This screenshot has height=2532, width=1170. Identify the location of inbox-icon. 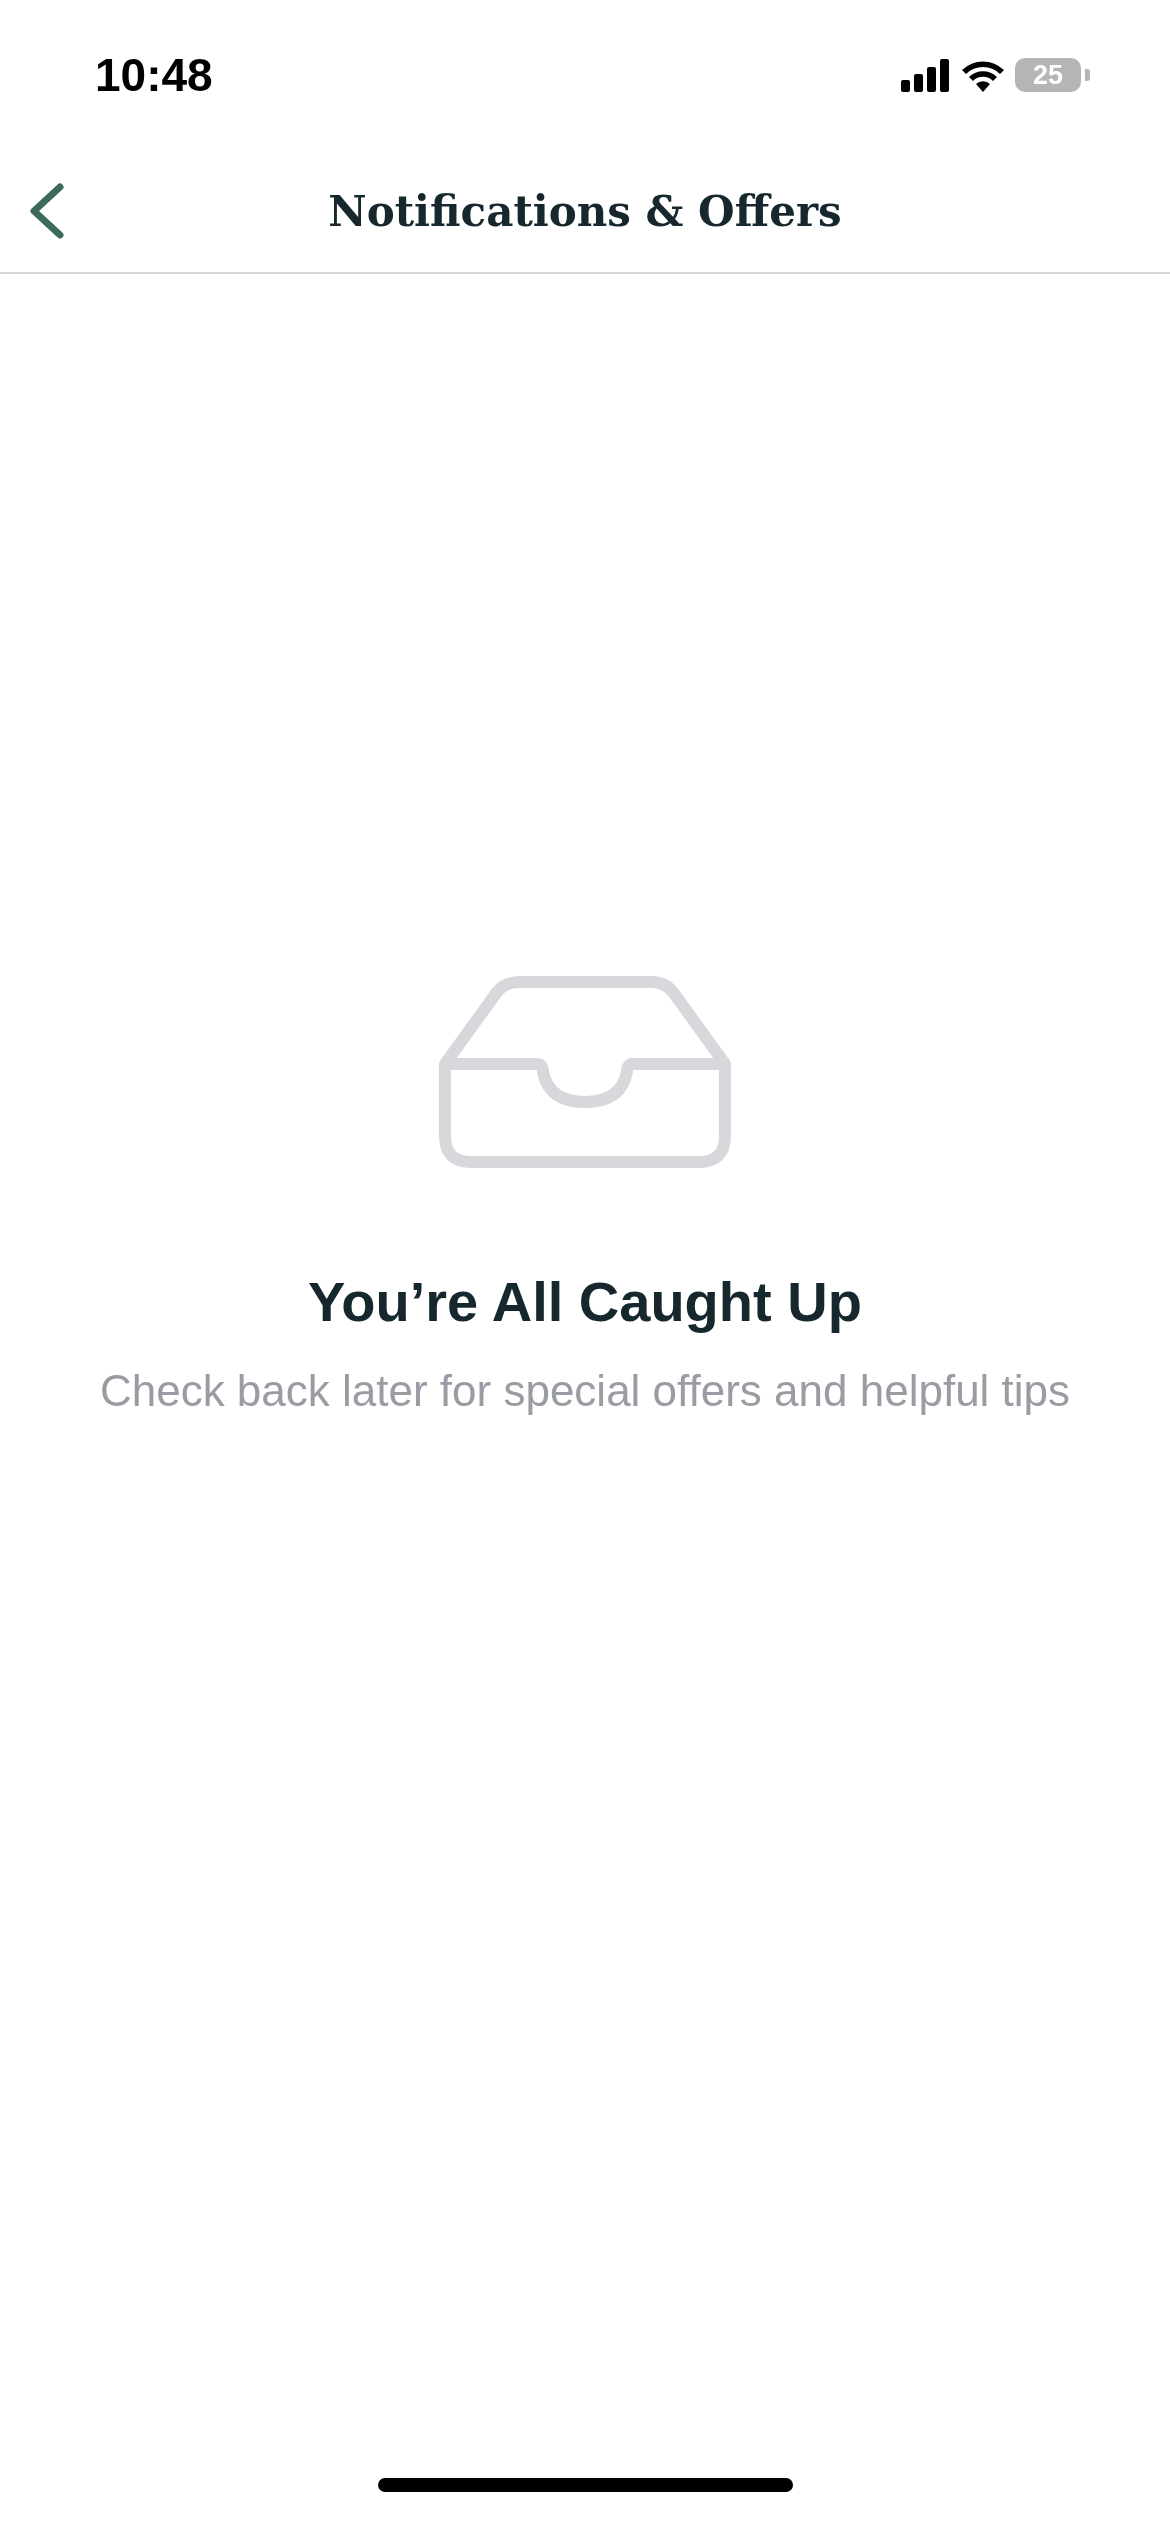
(585, 1072).